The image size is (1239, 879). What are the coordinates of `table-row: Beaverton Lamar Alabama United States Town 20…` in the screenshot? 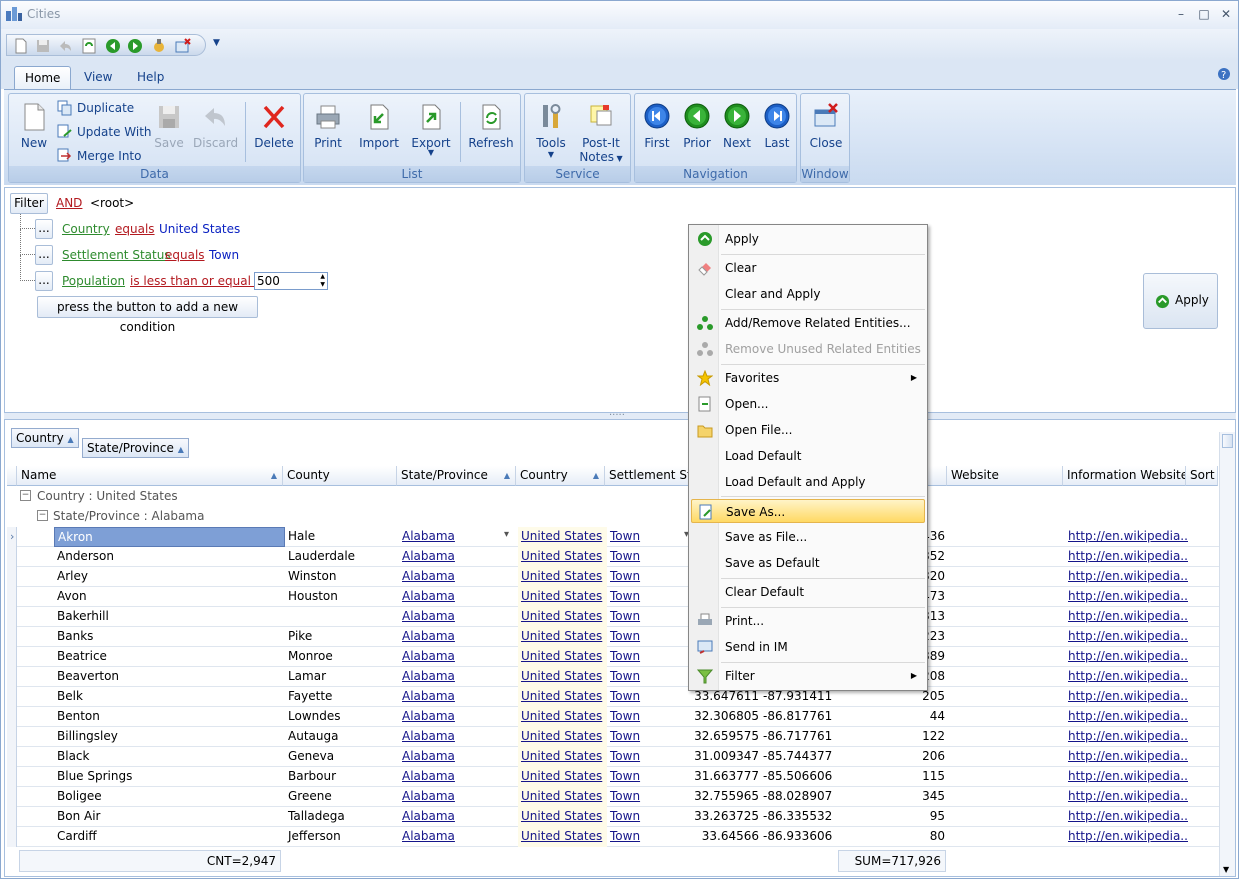 It's located at (613, 677).